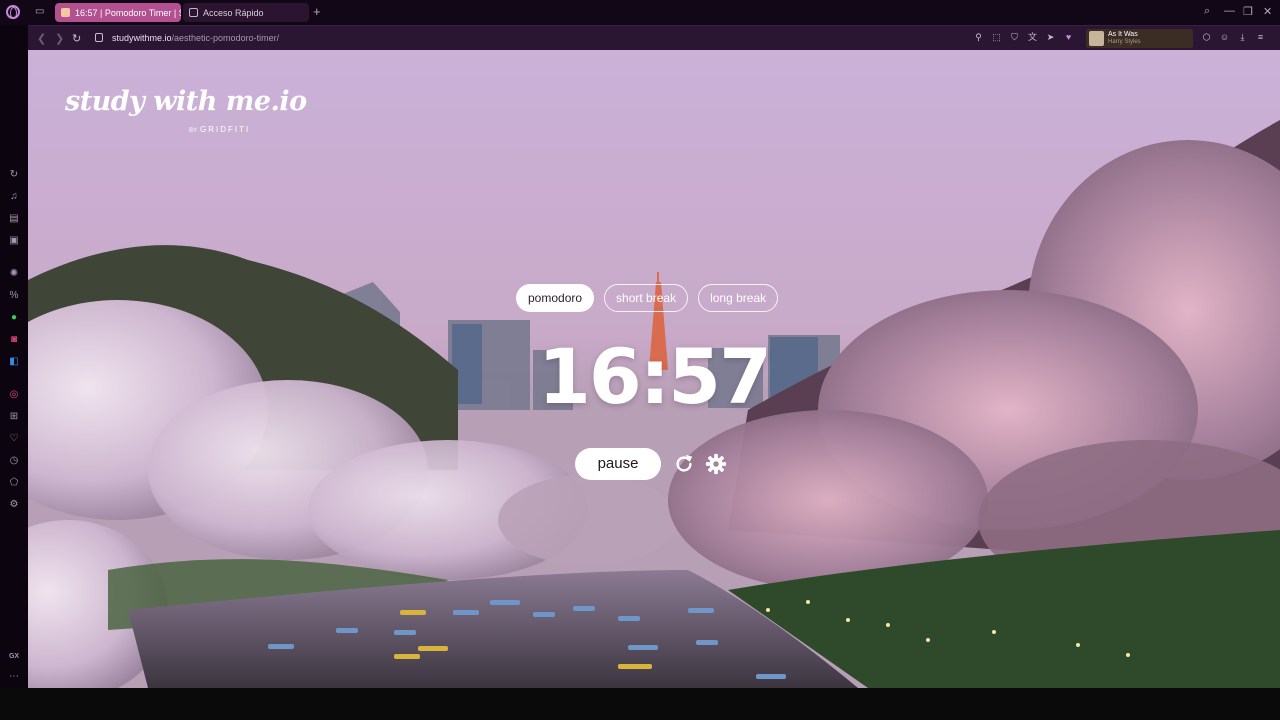 The image size is (1280, 720). What do you see at coordinates (738, 298) in the screenshot?
I see `tab-long-break: long break` at bounding box center [738, 298].